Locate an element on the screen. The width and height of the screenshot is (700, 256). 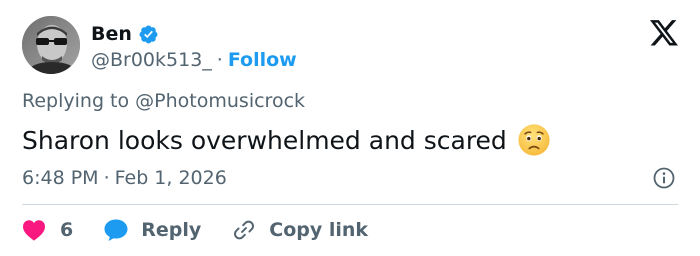
reply-label: Reply is located at coordinates (171, 230).